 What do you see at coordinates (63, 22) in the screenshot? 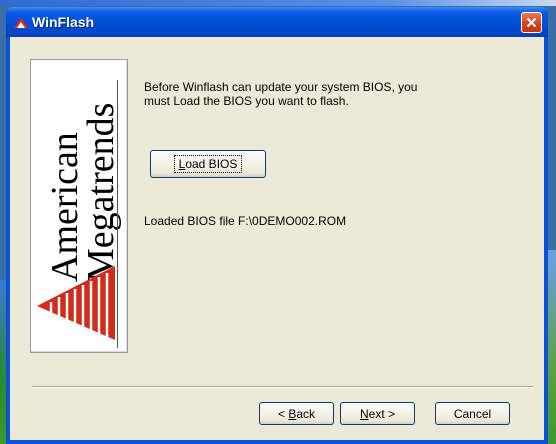
I see `window-title: WinFlash` at bounding box center [63, 22].